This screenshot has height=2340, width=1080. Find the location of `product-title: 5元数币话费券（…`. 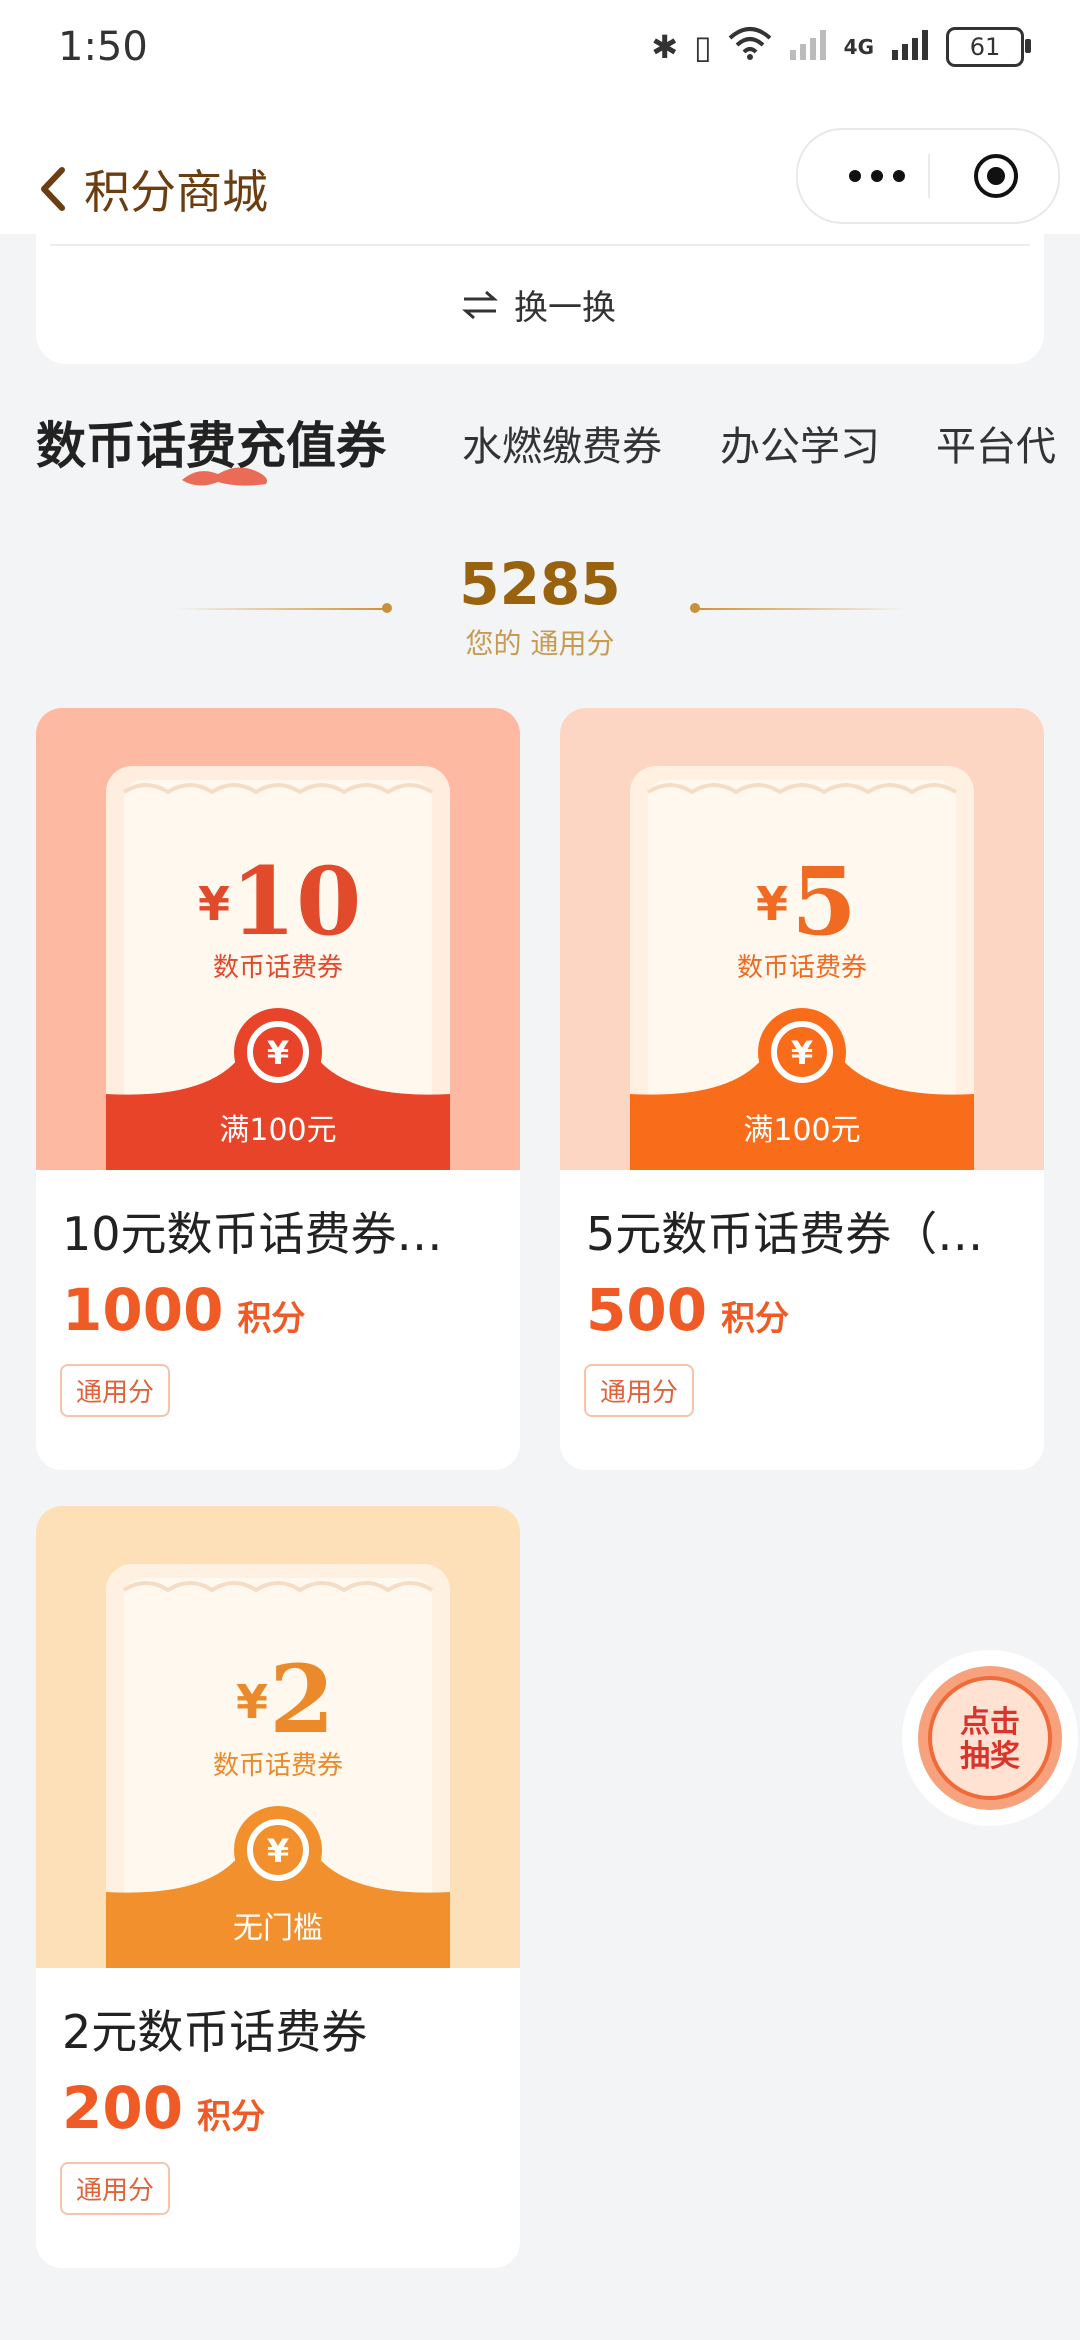

product-title: 5元数币话费券（… is located at coordinates (785, 1234).